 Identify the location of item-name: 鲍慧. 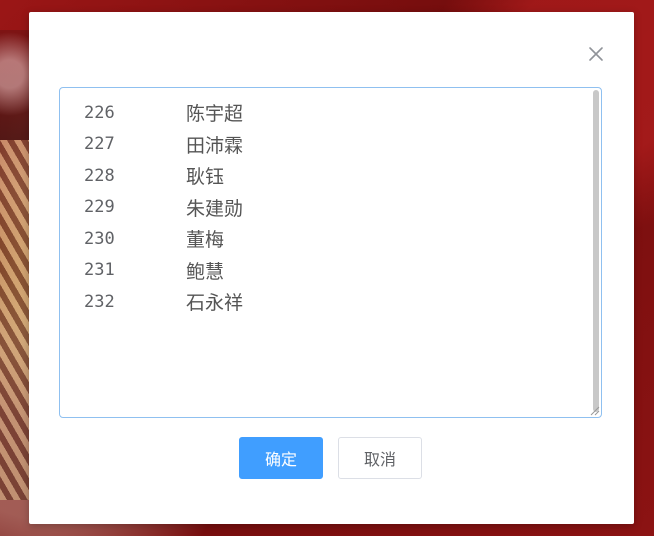
(205, 271).